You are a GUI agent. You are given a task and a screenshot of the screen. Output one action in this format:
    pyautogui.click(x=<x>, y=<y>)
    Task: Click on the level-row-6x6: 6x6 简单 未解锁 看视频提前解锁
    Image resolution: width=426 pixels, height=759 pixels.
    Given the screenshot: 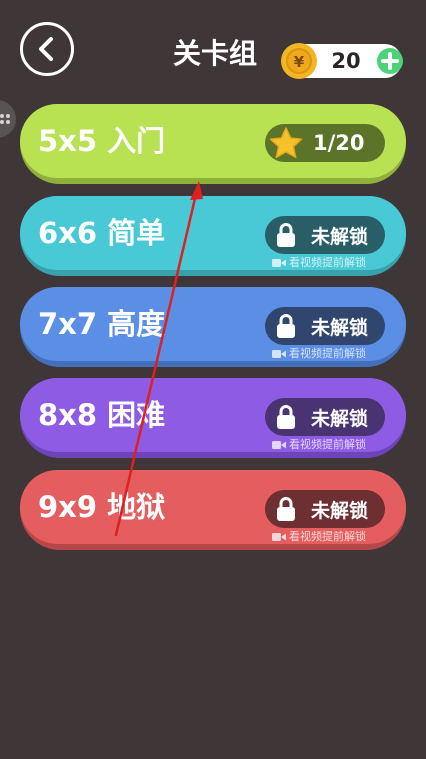 What is the action you would take?
    pyautogui.click(x=213, y=236)
    